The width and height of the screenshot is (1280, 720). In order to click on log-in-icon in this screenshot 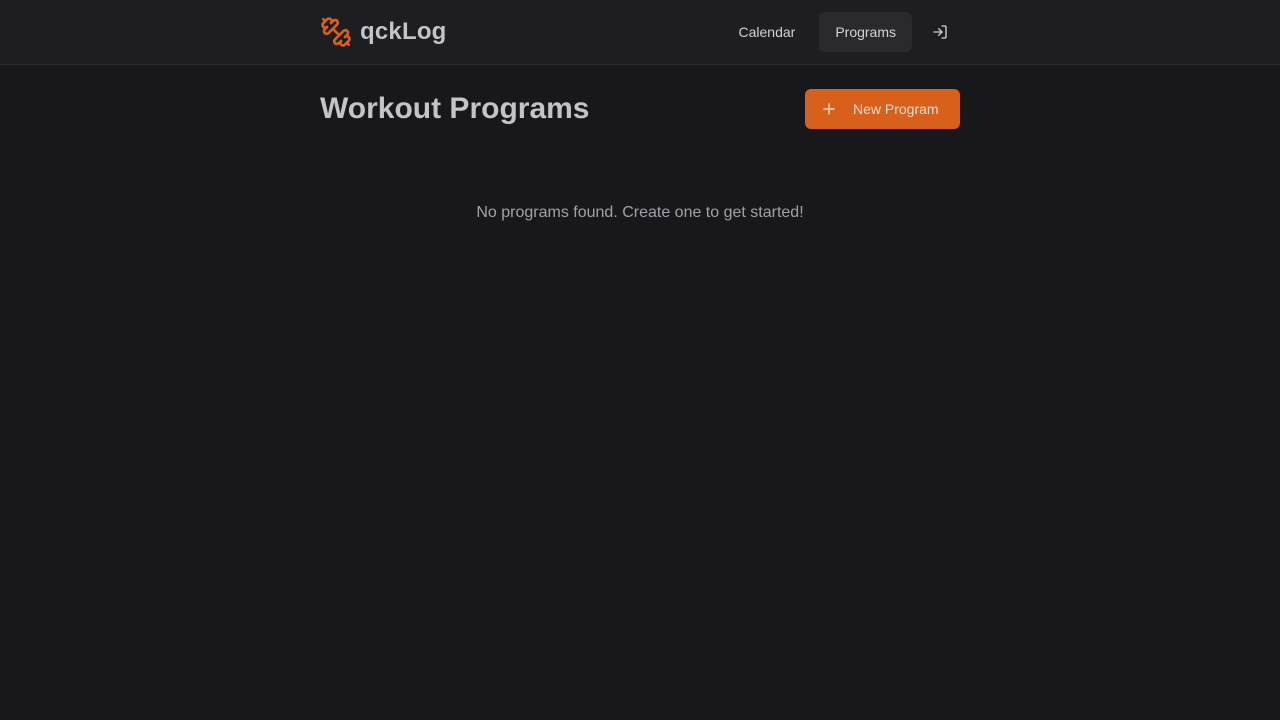, I will do `click(940, 32)`.